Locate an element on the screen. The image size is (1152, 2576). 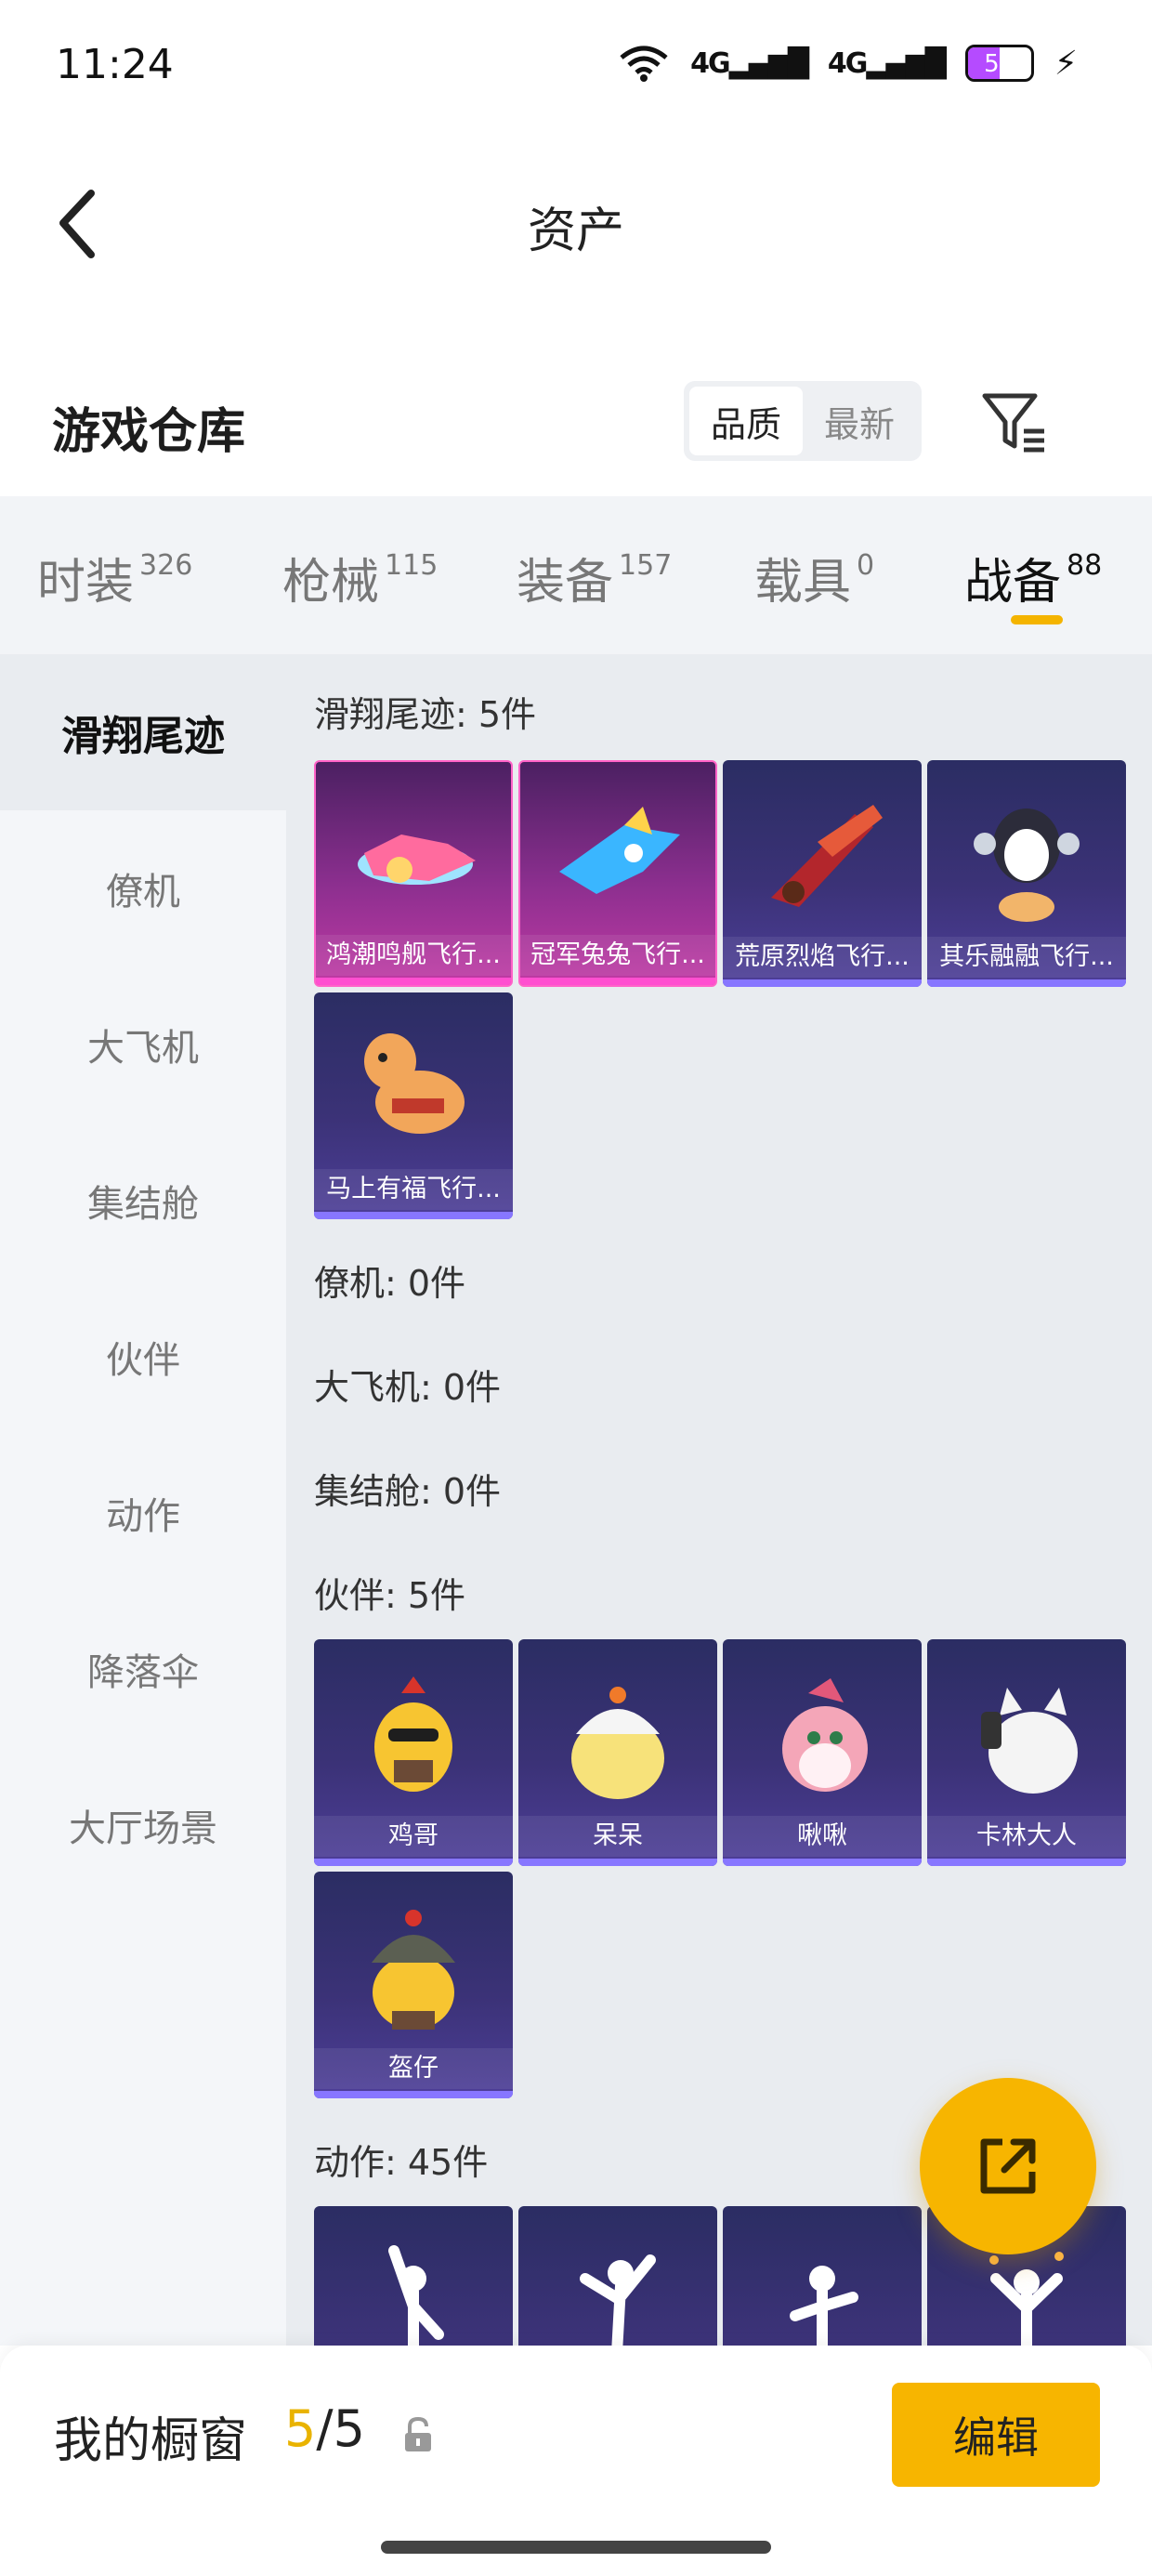
tab-guns: 枪械 115 is located at coordinates (360, 577).